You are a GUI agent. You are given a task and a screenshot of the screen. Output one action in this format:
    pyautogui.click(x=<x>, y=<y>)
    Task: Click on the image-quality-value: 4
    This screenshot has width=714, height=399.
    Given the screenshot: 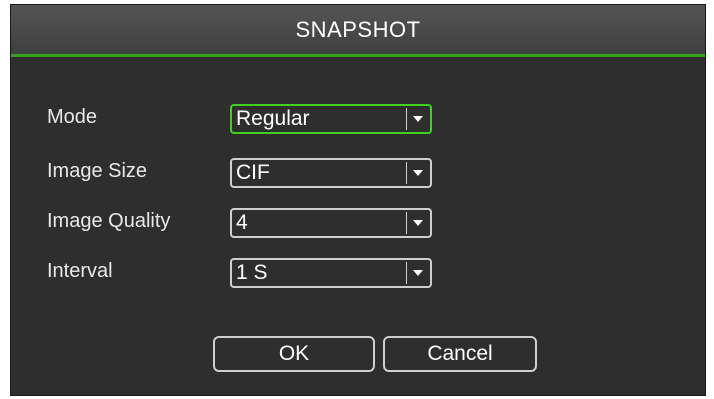 What is the action you would take?
    pyautogui.click(x=242, y=222)
    